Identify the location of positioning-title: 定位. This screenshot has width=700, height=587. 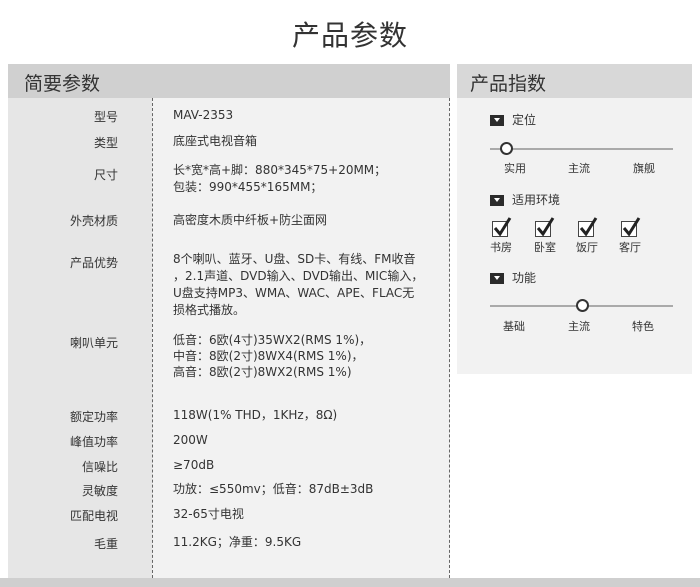
(524, 120).